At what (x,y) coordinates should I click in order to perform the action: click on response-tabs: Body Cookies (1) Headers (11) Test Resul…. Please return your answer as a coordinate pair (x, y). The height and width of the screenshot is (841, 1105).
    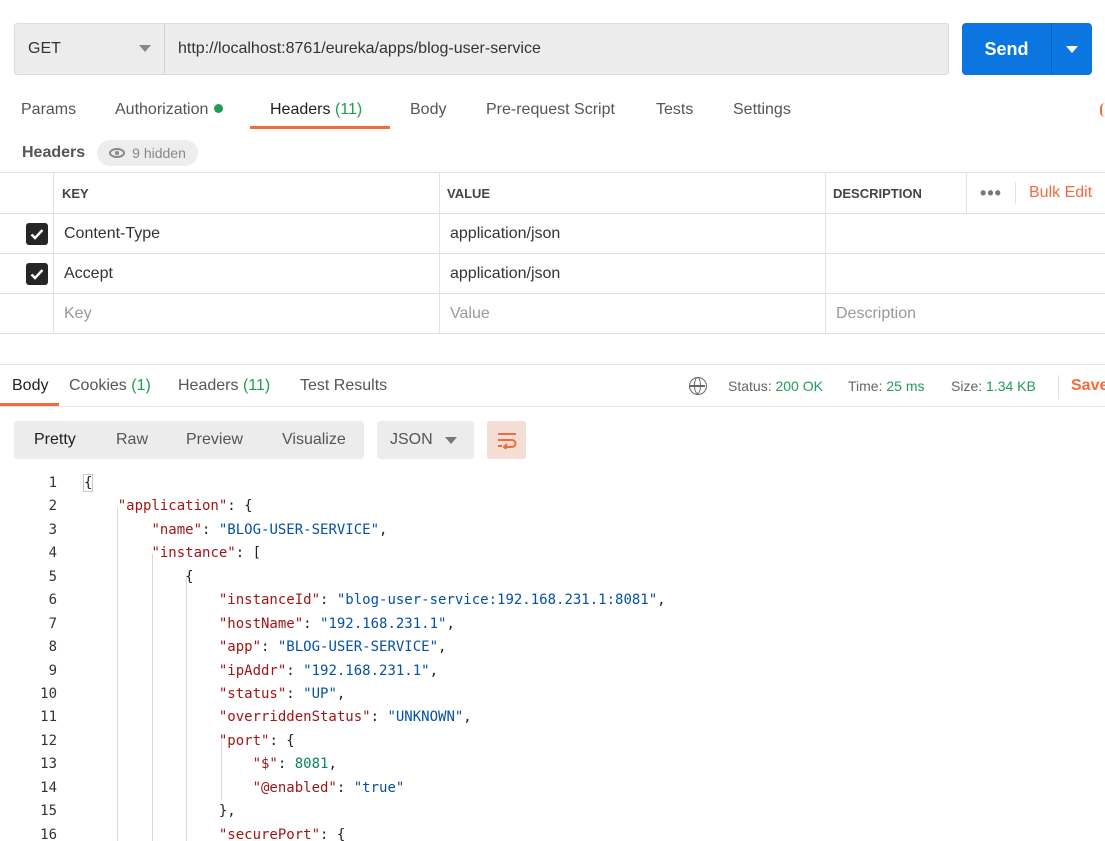
    Looking at the image, I should click on (552, 386).